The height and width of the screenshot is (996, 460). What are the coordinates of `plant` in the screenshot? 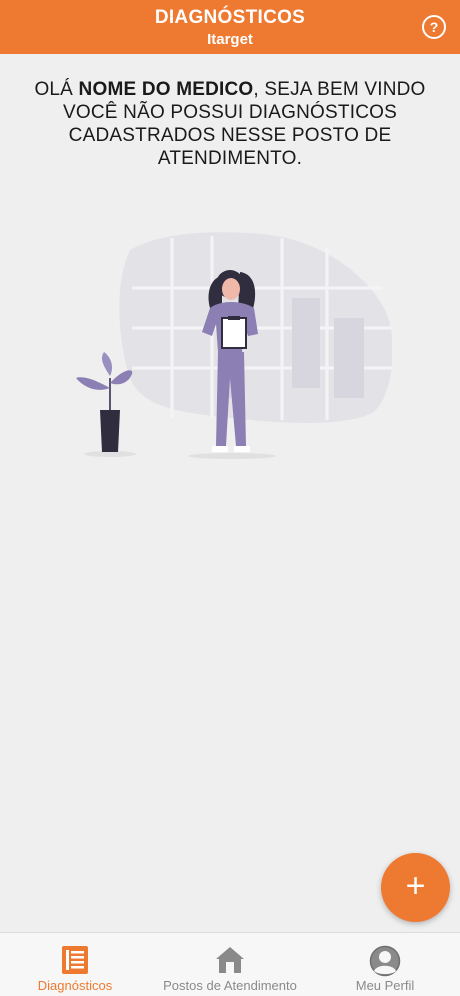 It's located at (104, 402).